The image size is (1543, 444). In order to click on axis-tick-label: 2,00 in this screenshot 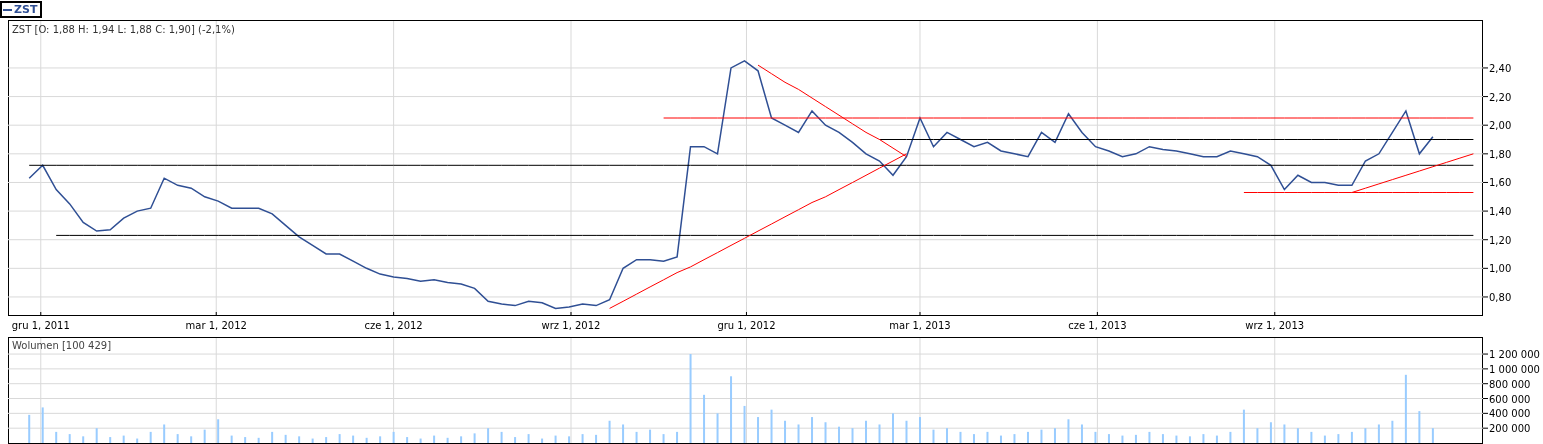, I will do `click(1500, 126)`.